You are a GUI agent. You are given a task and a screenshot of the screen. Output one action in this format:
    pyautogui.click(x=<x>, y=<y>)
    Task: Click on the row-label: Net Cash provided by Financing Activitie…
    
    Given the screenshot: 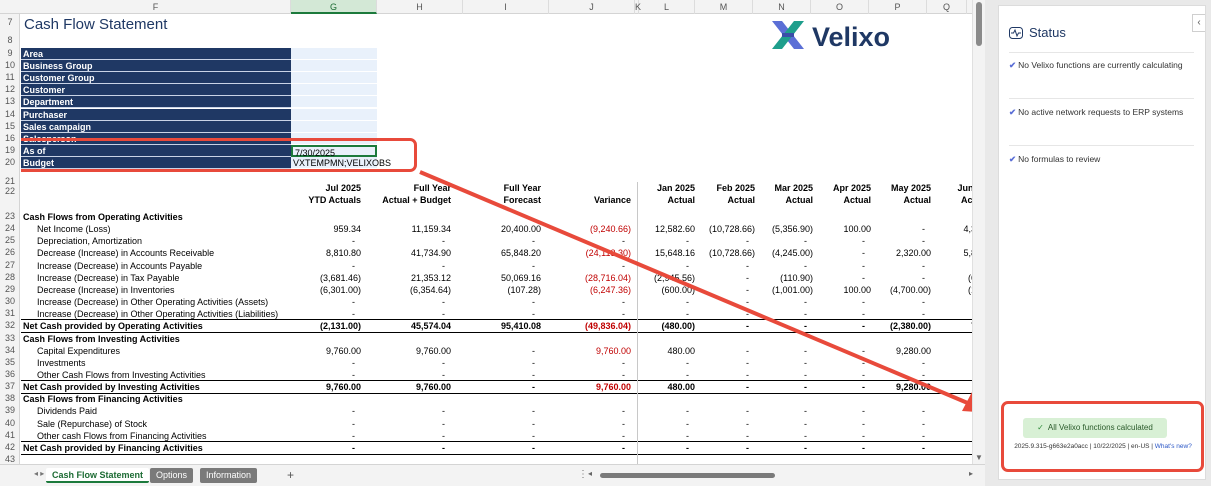 What is the action you would take?
    pyautogui.click(x=113, y=447)
    